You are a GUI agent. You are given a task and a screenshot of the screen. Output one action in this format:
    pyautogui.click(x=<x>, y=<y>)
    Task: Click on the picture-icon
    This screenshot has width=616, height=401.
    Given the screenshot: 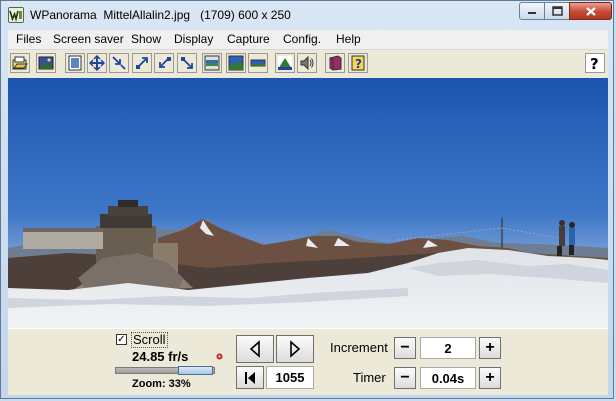 What is the action you would take?
    pyautogui.click(x=46, y=63)
    